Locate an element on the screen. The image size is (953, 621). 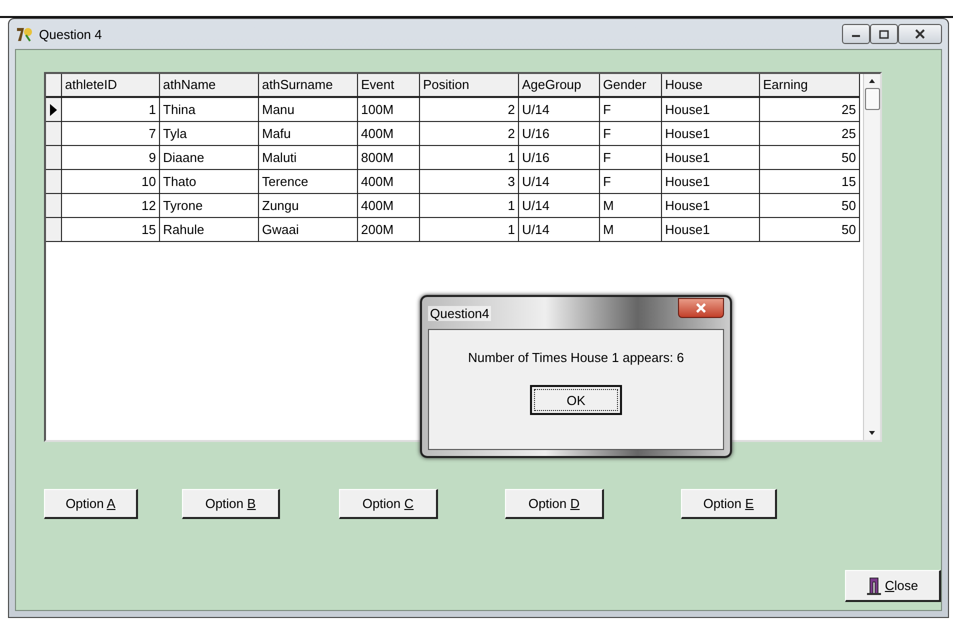
table-cell: 12 is located at coordinates (111, 206).